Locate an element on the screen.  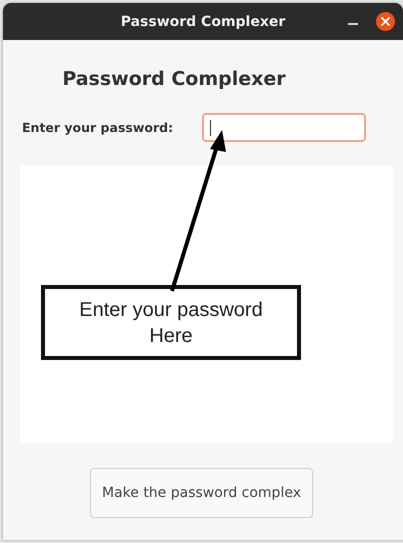
password-label: Enter your password: is located at coordinates (98, 127).